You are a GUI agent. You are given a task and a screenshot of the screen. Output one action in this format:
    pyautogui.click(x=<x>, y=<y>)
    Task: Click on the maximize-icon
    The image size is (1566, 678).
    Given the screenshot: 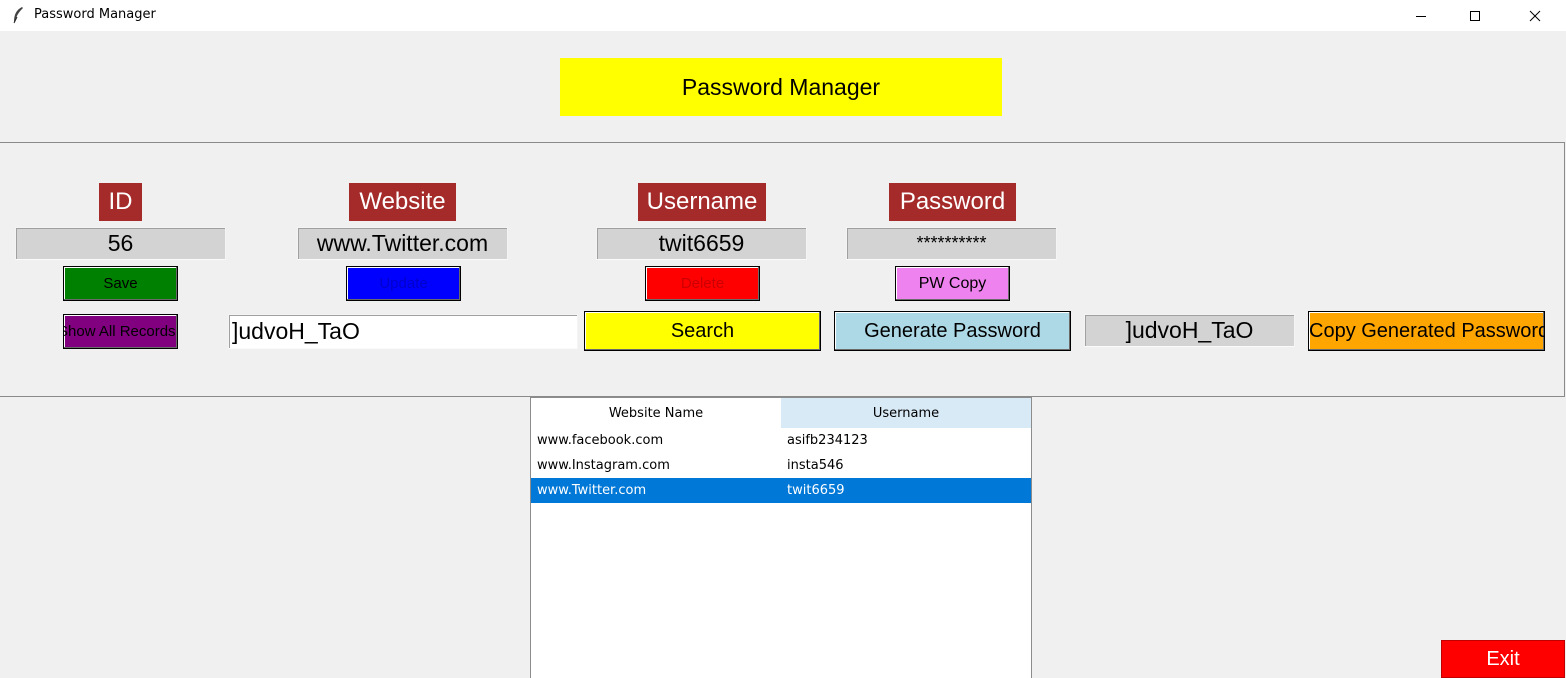 What is the action you would take?
    pyautogui.click(x=1475, y=15)
    